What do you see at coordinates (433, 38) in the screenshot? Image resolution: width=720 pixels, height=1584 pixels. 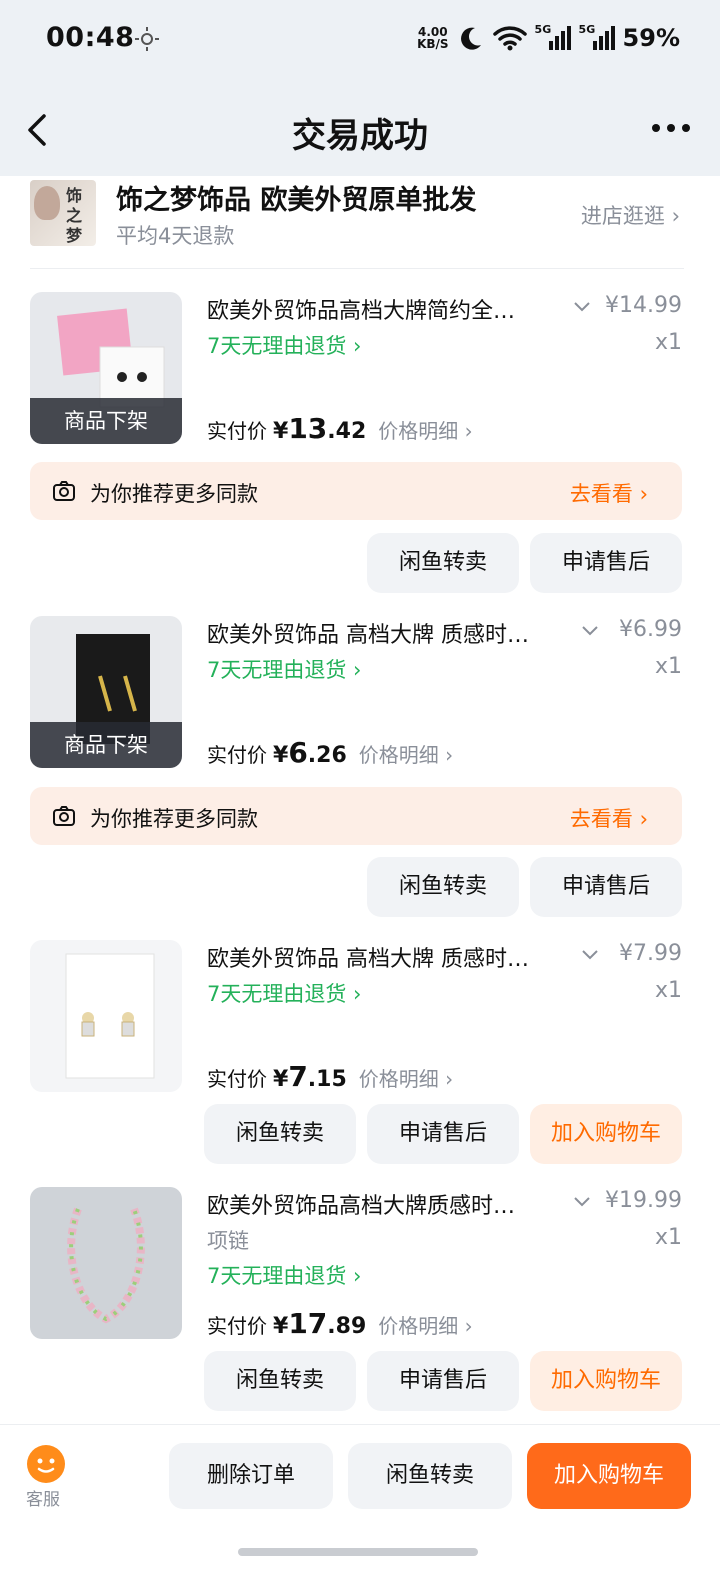 I see `net-speed: 4.00 KB/S` at bounding box center [433, 38].